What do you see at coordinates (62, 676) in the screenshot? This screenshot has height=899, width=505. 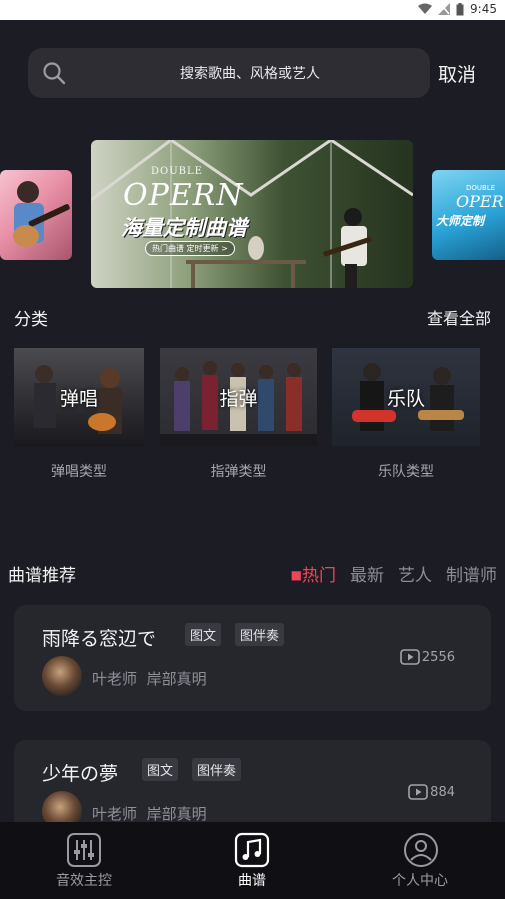 I see `avatar` at bounding box center [62, 676].